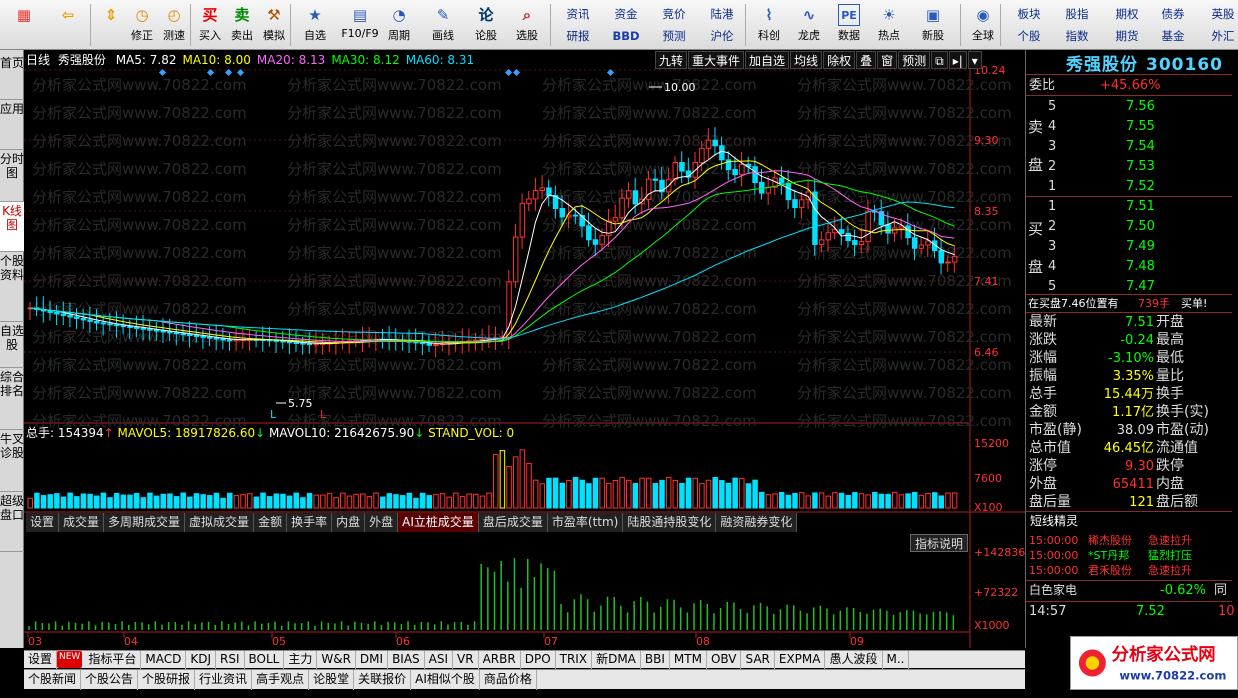 This screenshot has height=698, width=1238. What do you see at coordinates (1129, 186) in the screenshot?
I see `ask-row: 1 7.52` at bounding box center [1129, 186].